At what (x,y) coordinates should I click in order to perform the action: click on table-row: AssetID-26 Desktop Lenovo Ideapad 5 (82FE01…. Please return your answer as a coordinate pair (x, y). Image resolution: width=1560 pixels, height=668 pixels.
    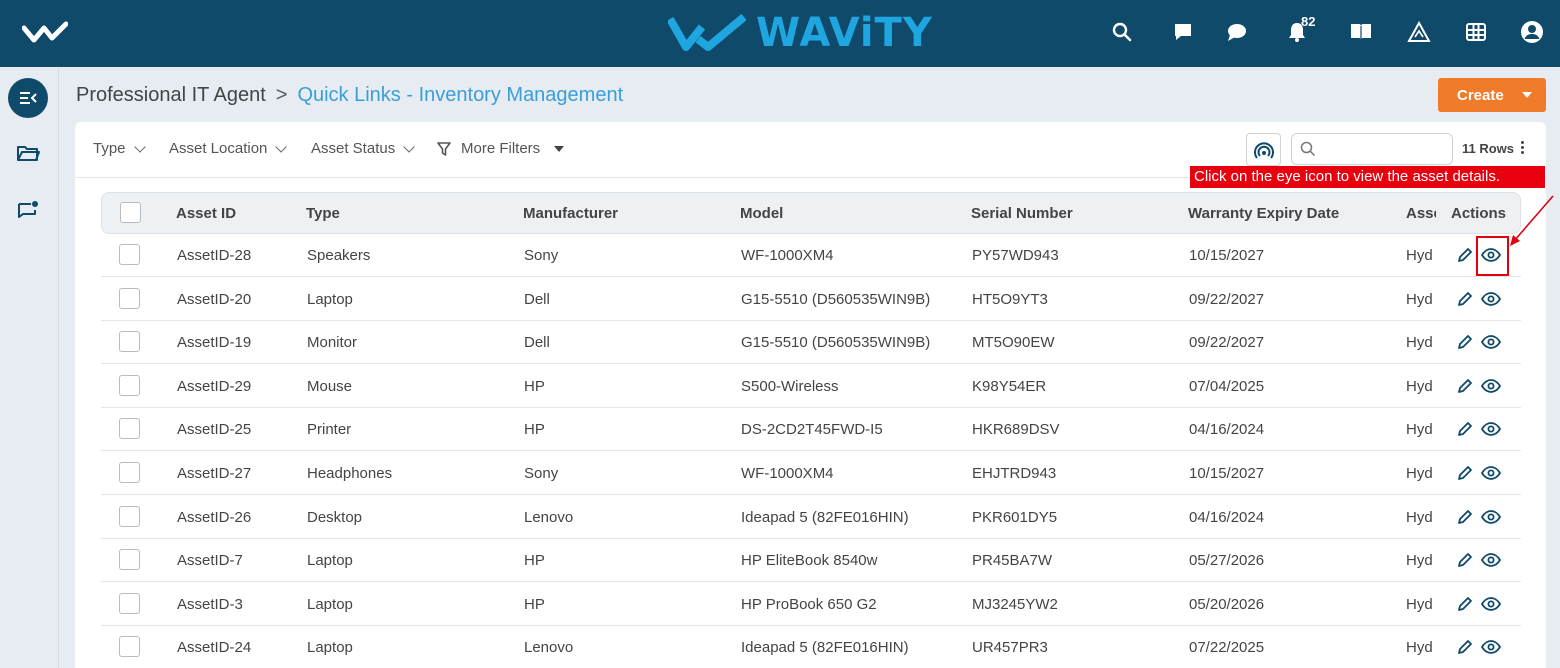
    Looking at the image, I should click on (811, 517).